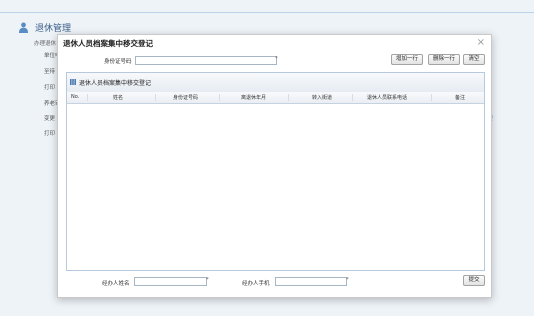 This screenshot has height=316, width=534. I want to click on column-header-street: 转入街道, so click(322, 98).